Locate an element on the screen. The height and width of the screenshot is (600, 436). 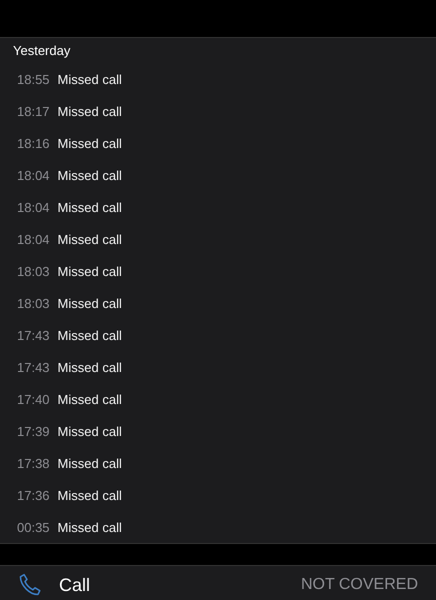
call-button: Call is located at coordinates (74, 585).